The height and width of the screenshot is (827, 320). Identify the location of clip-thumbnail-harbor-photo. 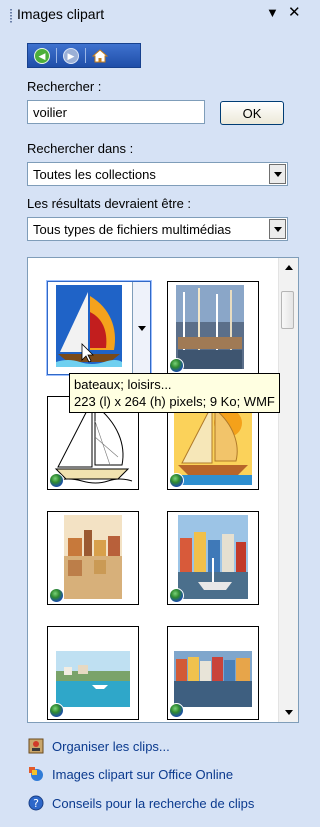
(213, 328).